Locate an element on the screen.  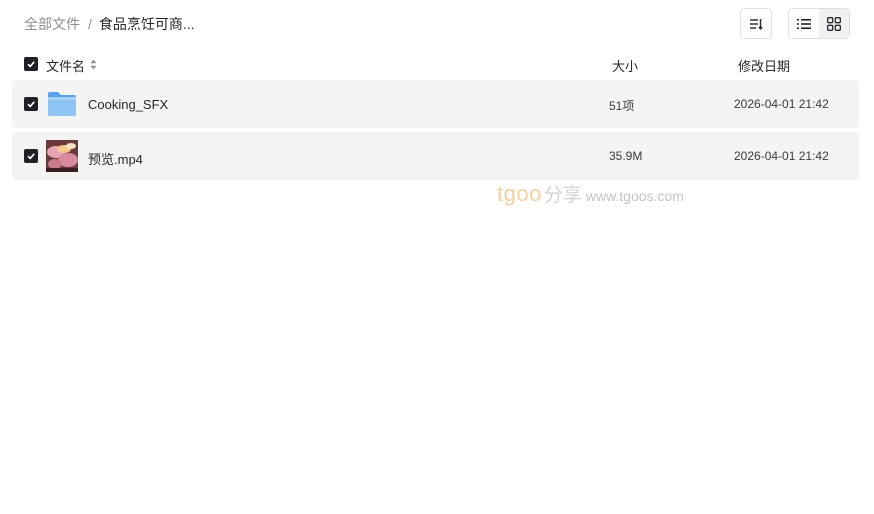
watermark-brand: tgoo is located at coordinates (519, 193).